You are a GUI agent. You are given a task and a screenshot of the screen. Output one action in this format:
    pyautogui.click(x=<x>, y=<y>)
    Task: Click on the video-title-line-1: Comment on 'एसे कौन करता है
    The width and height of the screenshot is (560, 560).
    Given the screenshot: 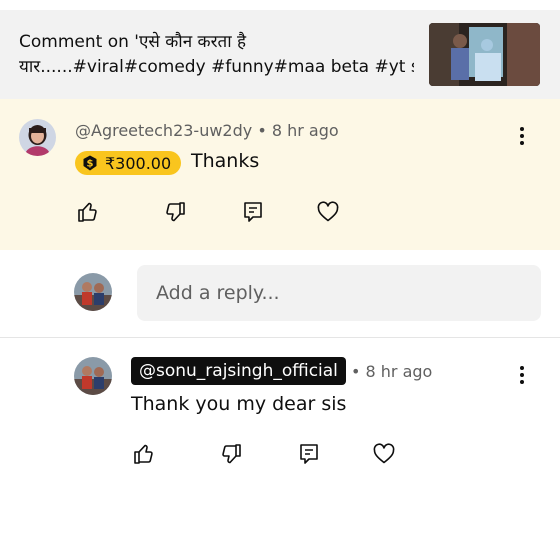 What is the action you would take?
    pyautogui.click(x=133, y=42)
    